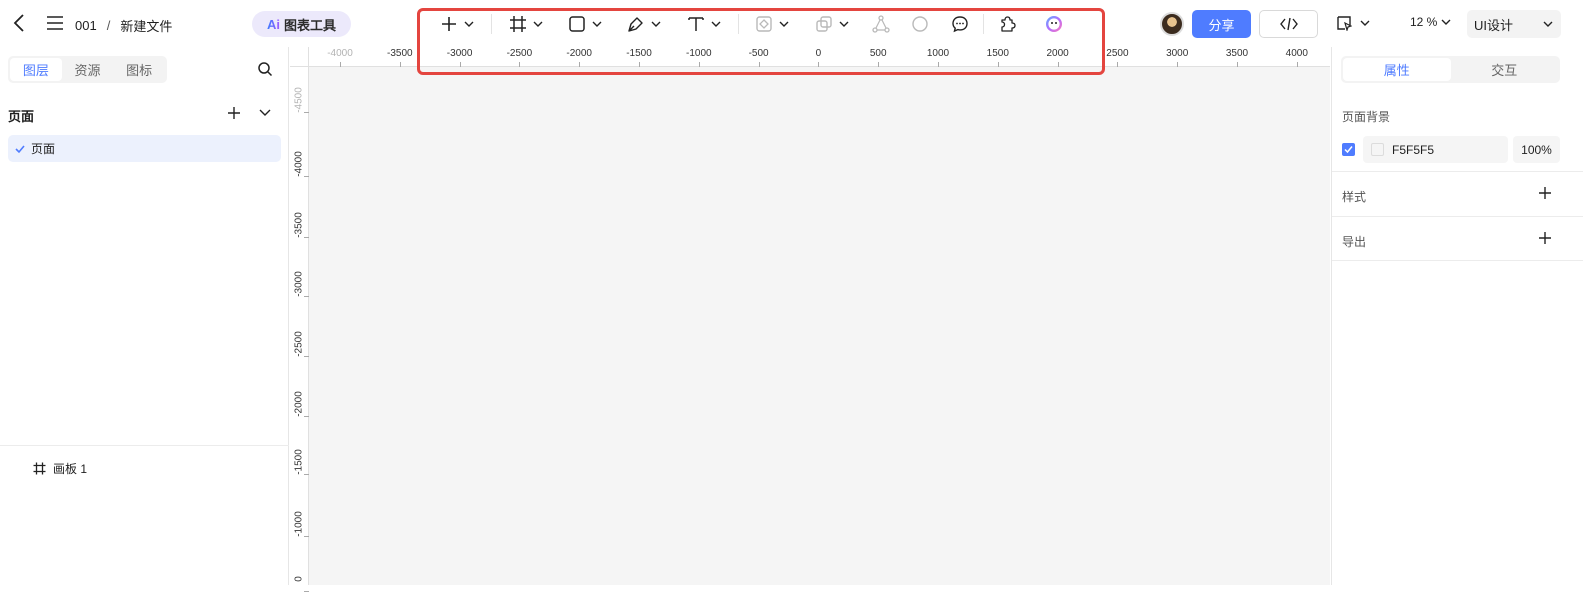  Describe the element at coordinates (60, 468) in the screenshot. I see `layer-item: 画板 1` at that location.